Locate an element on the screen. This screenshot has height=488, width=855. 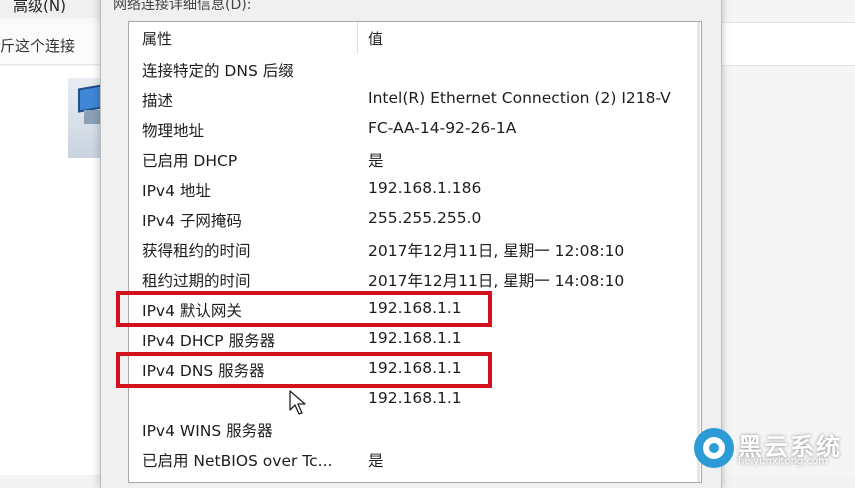
scrollbar is located at coordinates (698, 252).